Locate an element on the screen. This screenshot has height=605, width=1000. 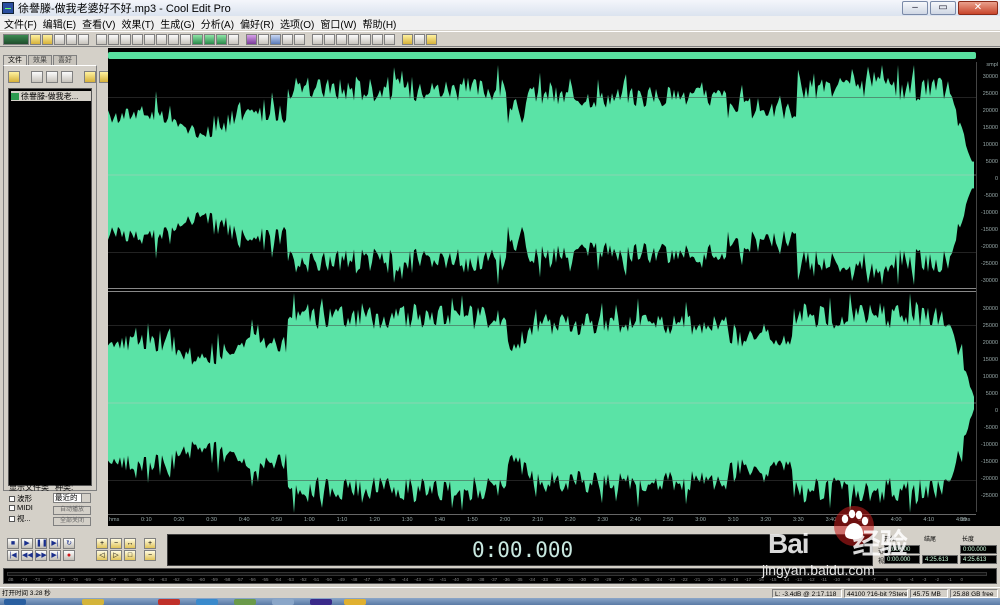
selection-length-field: 0:00.000 is located at coordinates (978, 549).